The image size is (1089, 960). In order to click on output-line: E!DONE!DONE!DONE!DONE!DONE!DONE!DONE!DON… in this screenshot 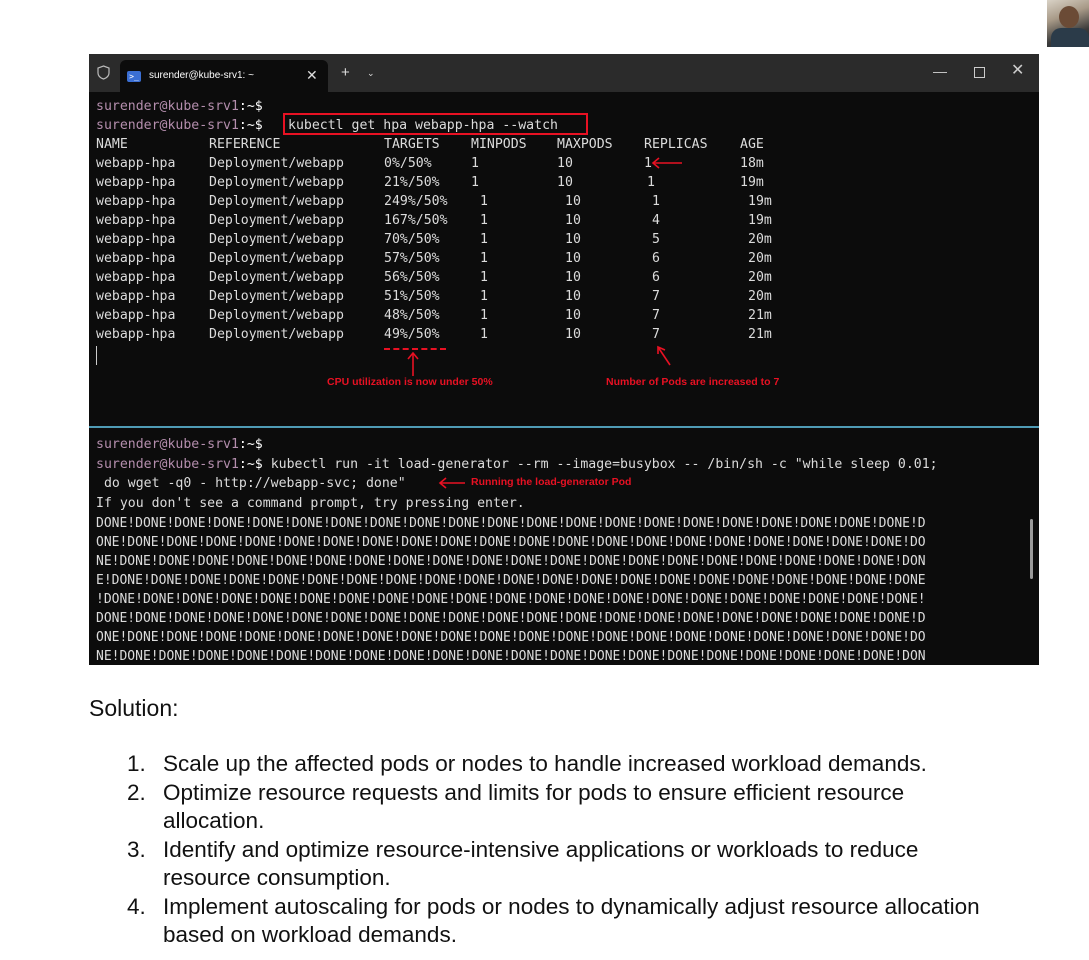, I will do `click(511, 580)`.